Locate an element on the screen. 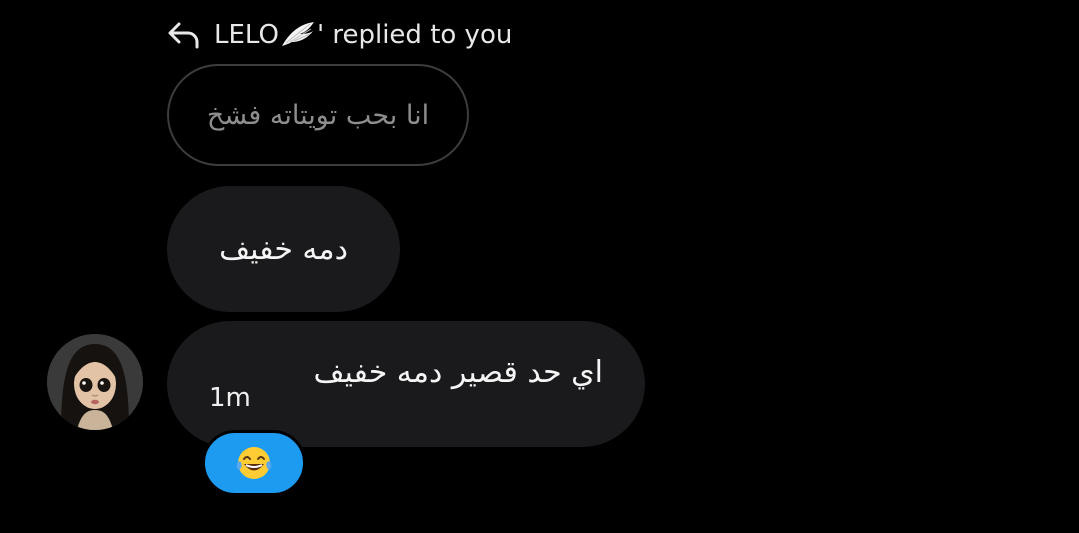  message-text: دمه خفيف is located at coordinates (283, 249).